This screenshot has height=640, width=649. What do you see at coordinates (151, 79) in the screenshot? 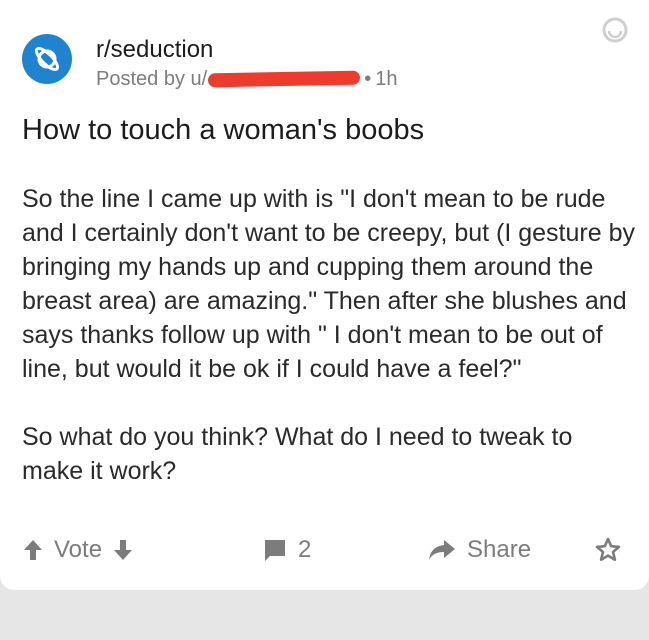
I see `posted-by-prefix: Posted by u/` at bounding box center [151, 79].